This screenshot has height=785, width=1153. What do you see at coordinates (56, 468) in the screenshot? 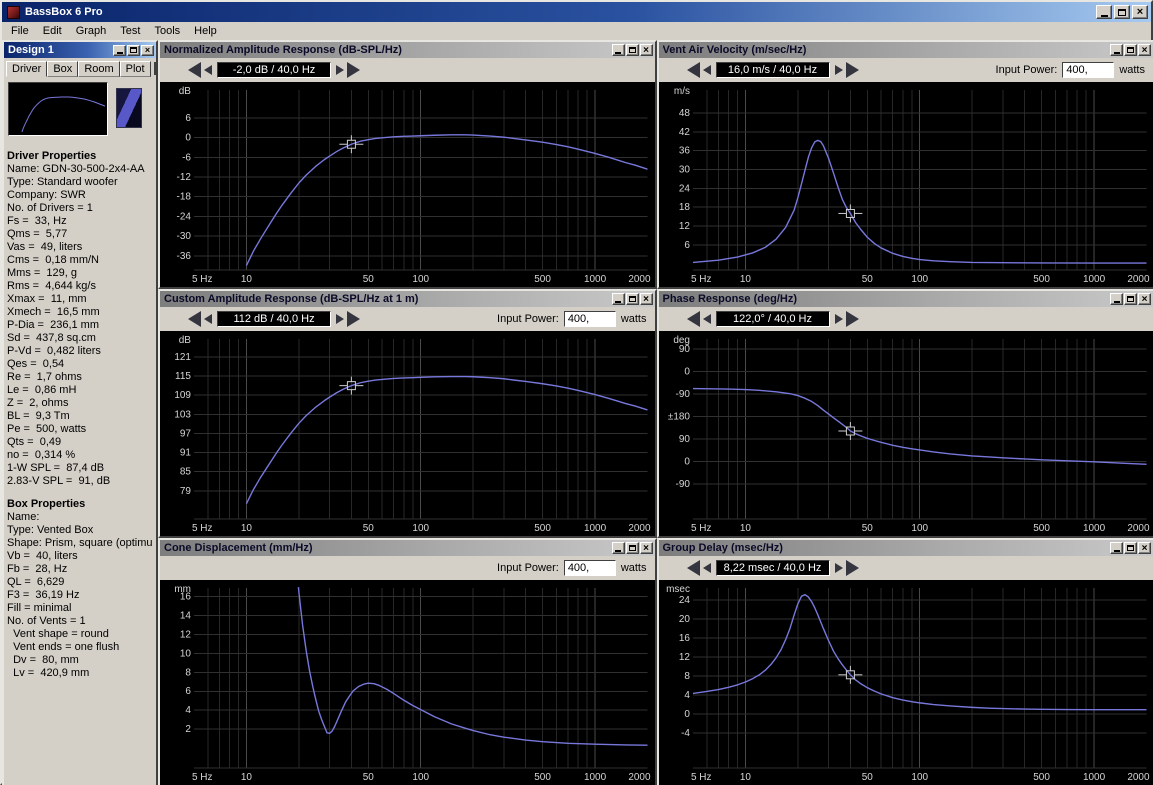
I see `property-line: 1-W SPL = 87,4 dB` at bounding box center [56, 468].